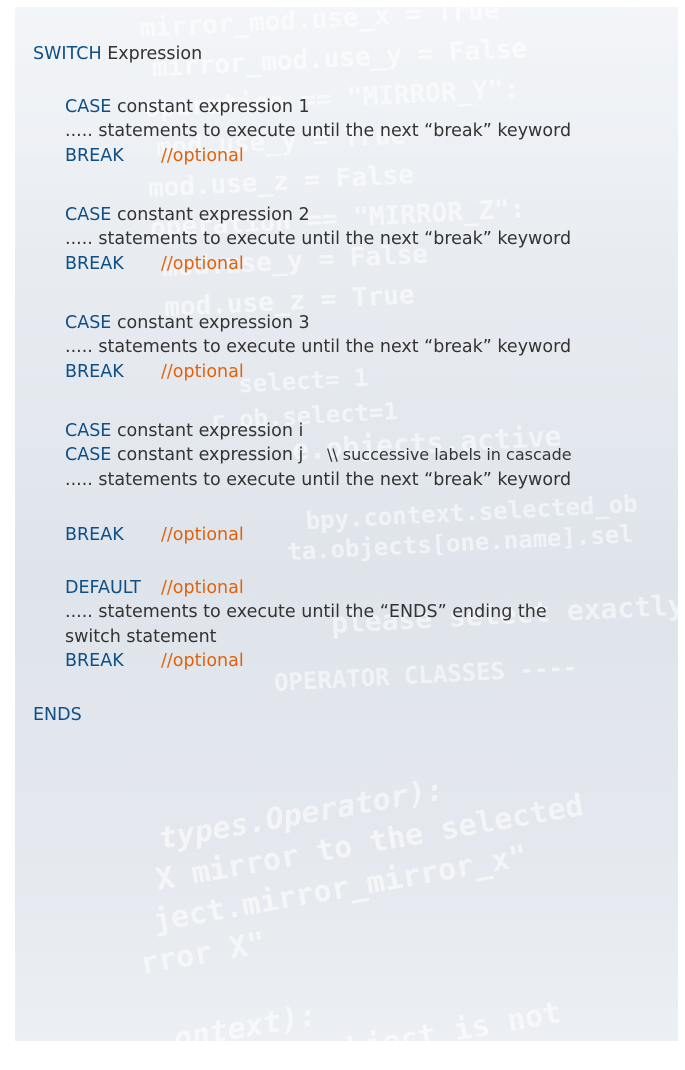 This screenshot has width=685, height=1070. I want to click on switch-line: SWITCH Expression, so click(117, 54).